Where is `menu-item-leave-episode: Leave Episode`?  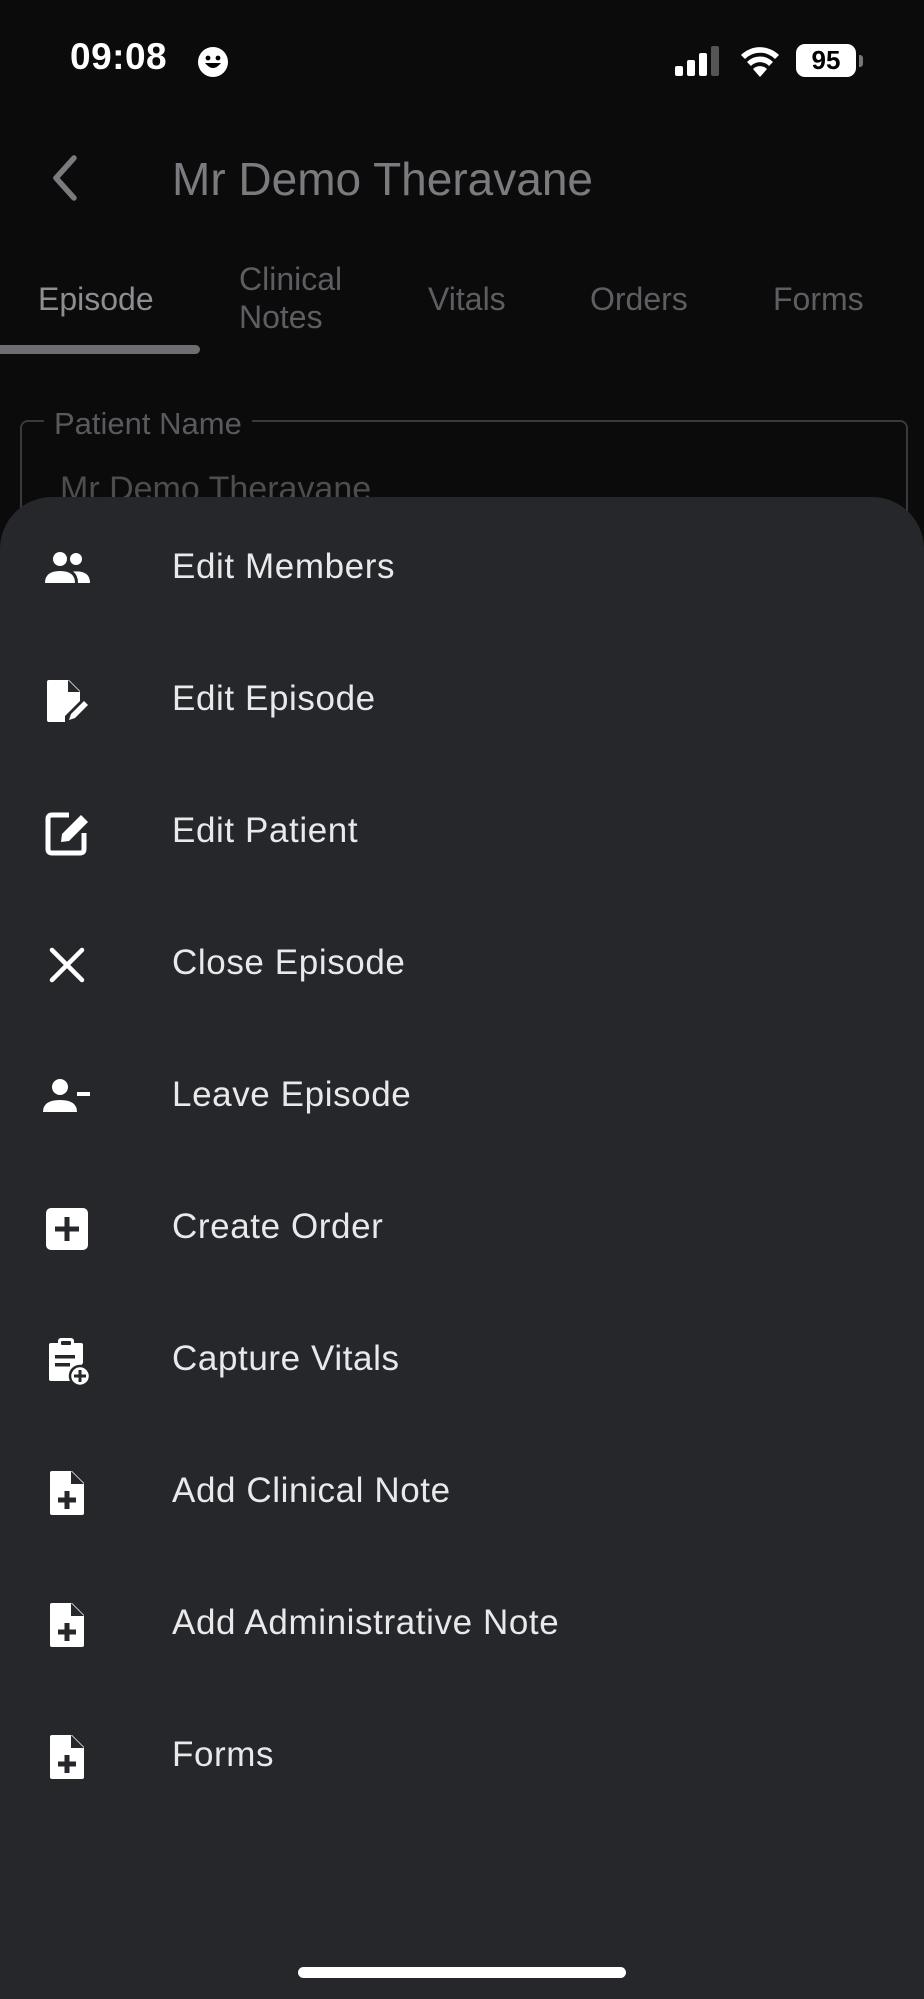 menu-item-leave-episode: Leave Episode is located at coordinates (462, 1091).